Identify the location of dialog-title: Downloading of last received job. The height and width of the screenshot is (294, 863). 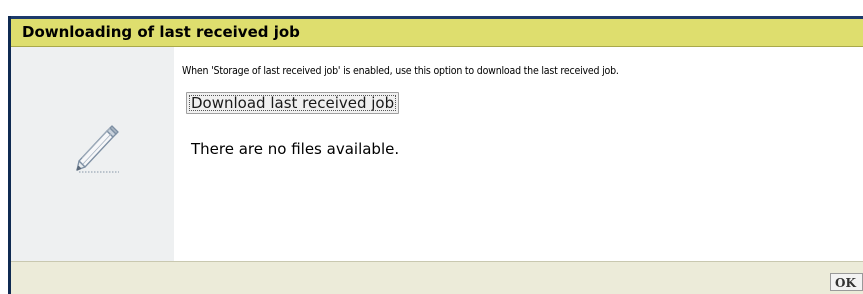
(437, 31).